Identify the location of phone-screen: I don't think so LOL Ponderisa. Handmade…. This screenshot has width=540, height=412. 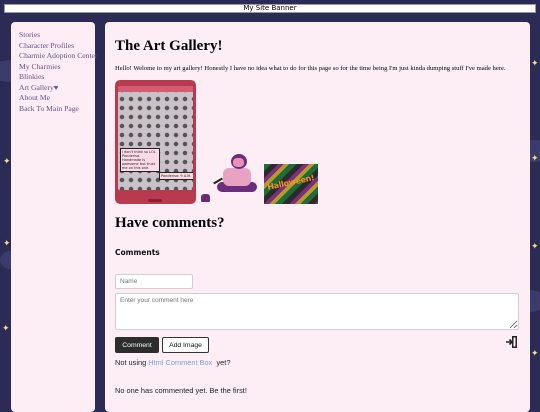
(155, 138).